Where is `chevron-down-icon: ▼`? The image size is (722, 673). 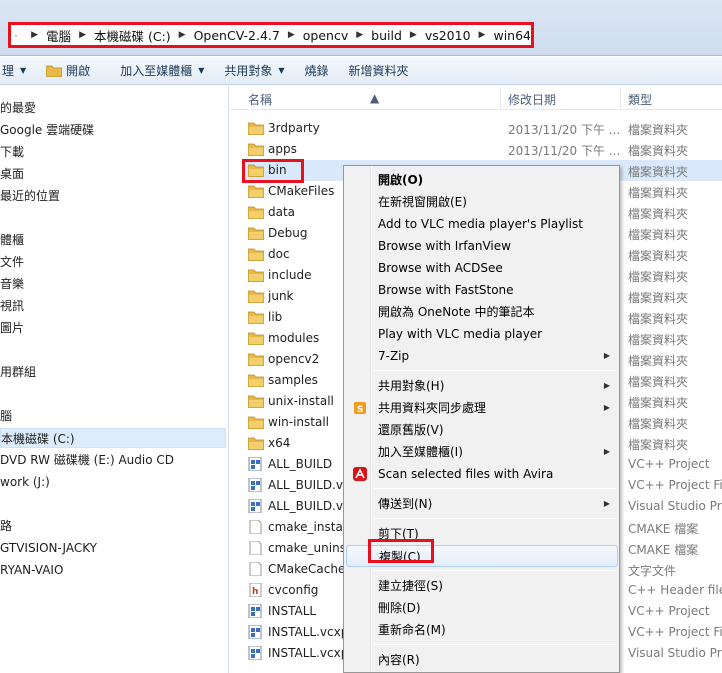 chevron-down-icon: ▼ is located at coordinates (201, 70).